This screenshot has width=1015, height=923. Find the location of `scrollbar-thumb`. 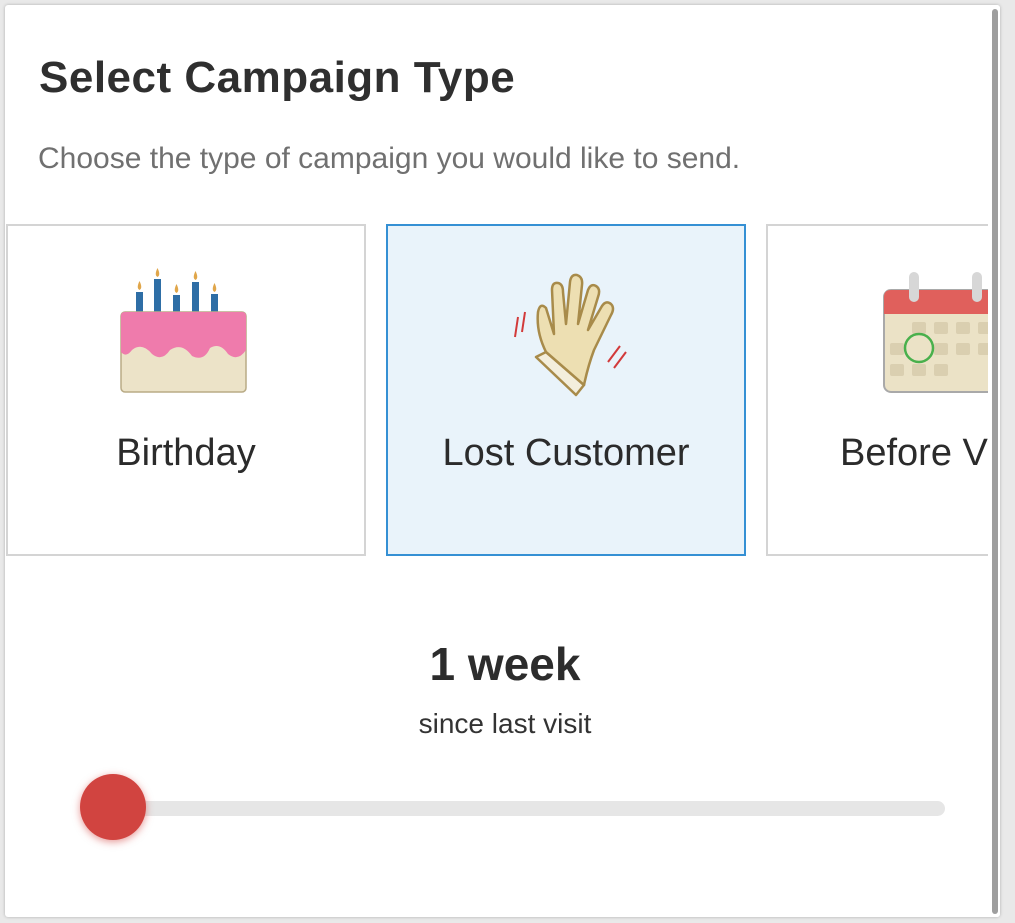

scrollbar-thumb is located at coordinates (995, 461).